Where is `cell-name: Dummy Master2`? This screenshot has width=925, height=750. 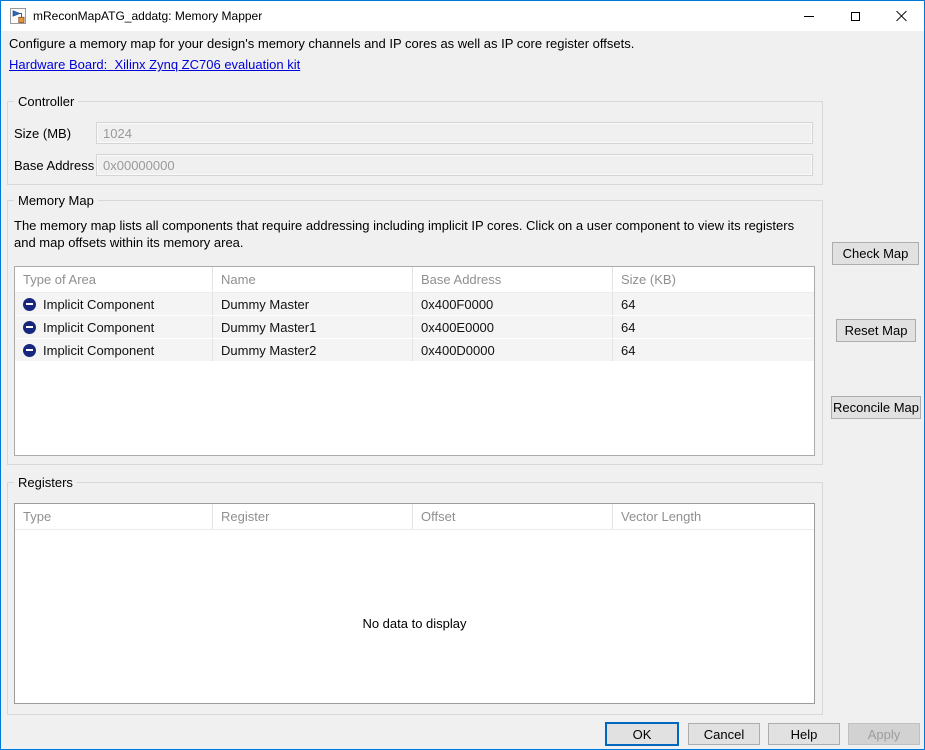
cell-name: Dummy Master2 is located at coordinates (313, 350).